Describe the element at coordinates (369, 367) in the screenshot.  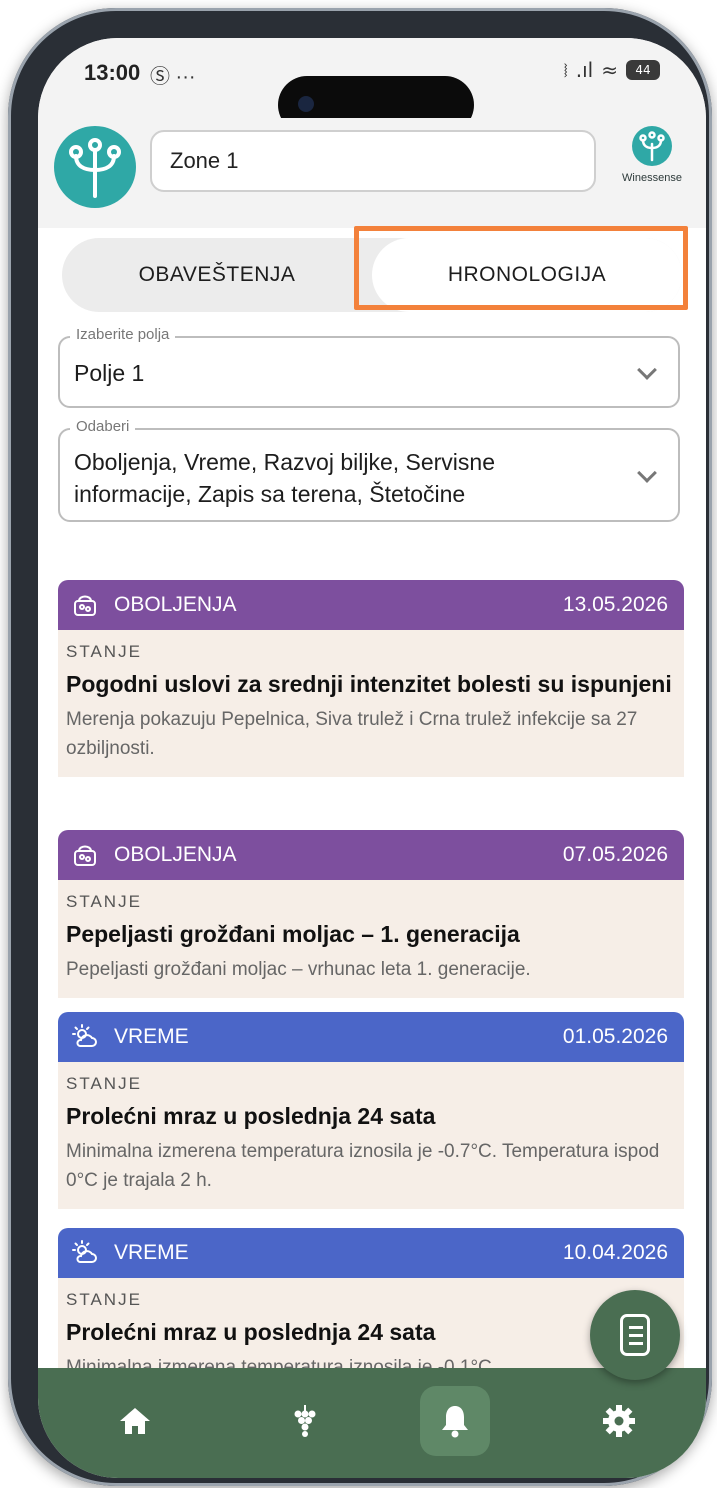
I see `field-select: Izaberite polja Polje 1` at that location.